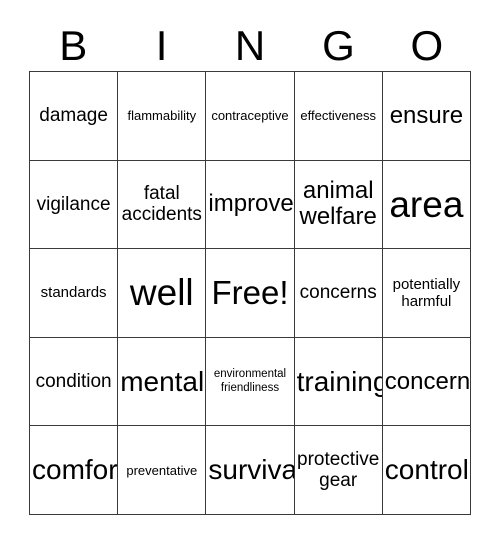 This screenshot has height=544, width=500. I want to click on bingo-cell-g2: animal welfare, so click(338, 205).